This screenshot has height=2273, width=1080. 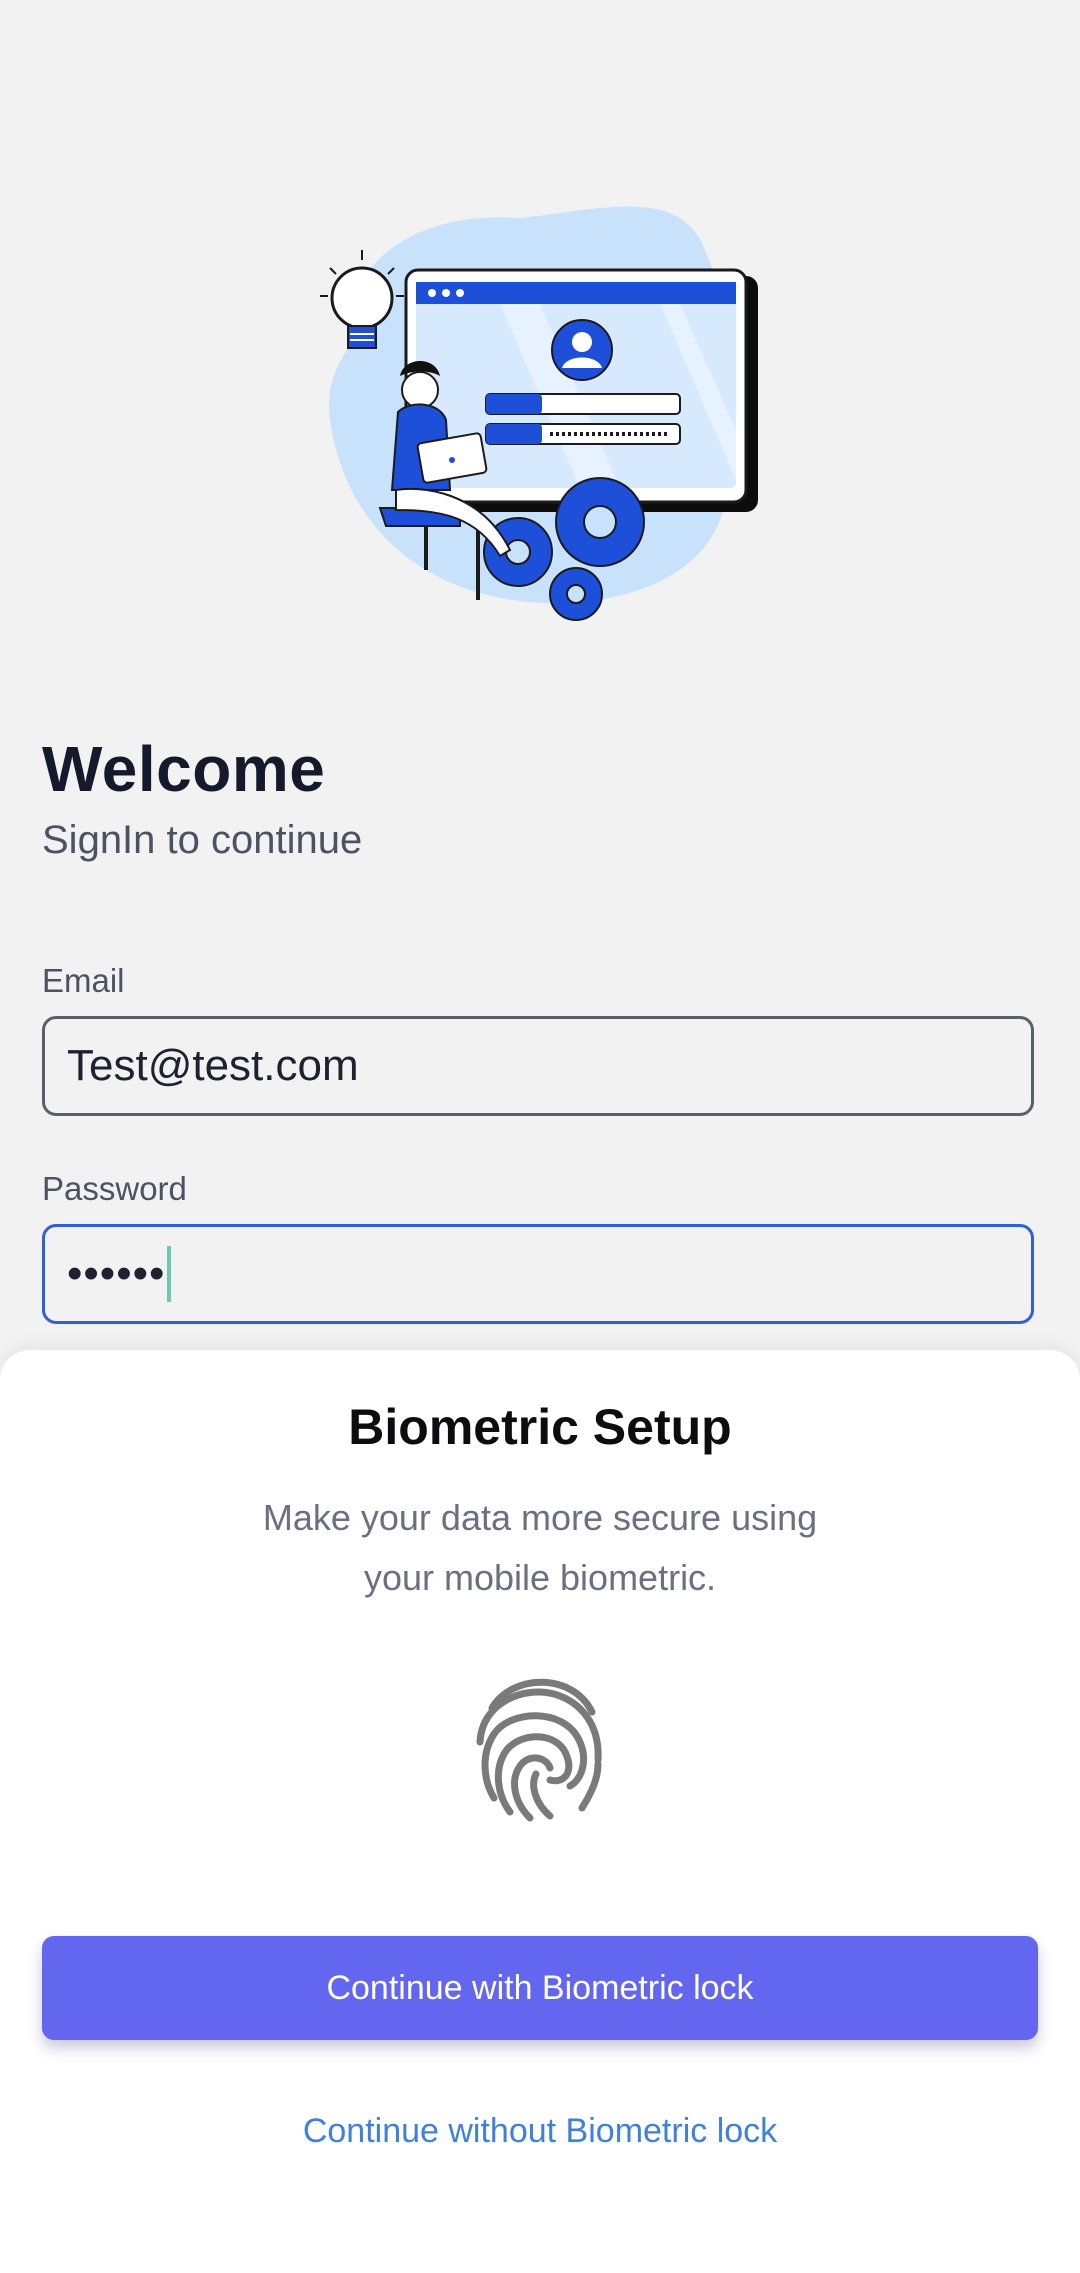 I want to click on email-field: Test@test.com, so click(x=538, y=1066).